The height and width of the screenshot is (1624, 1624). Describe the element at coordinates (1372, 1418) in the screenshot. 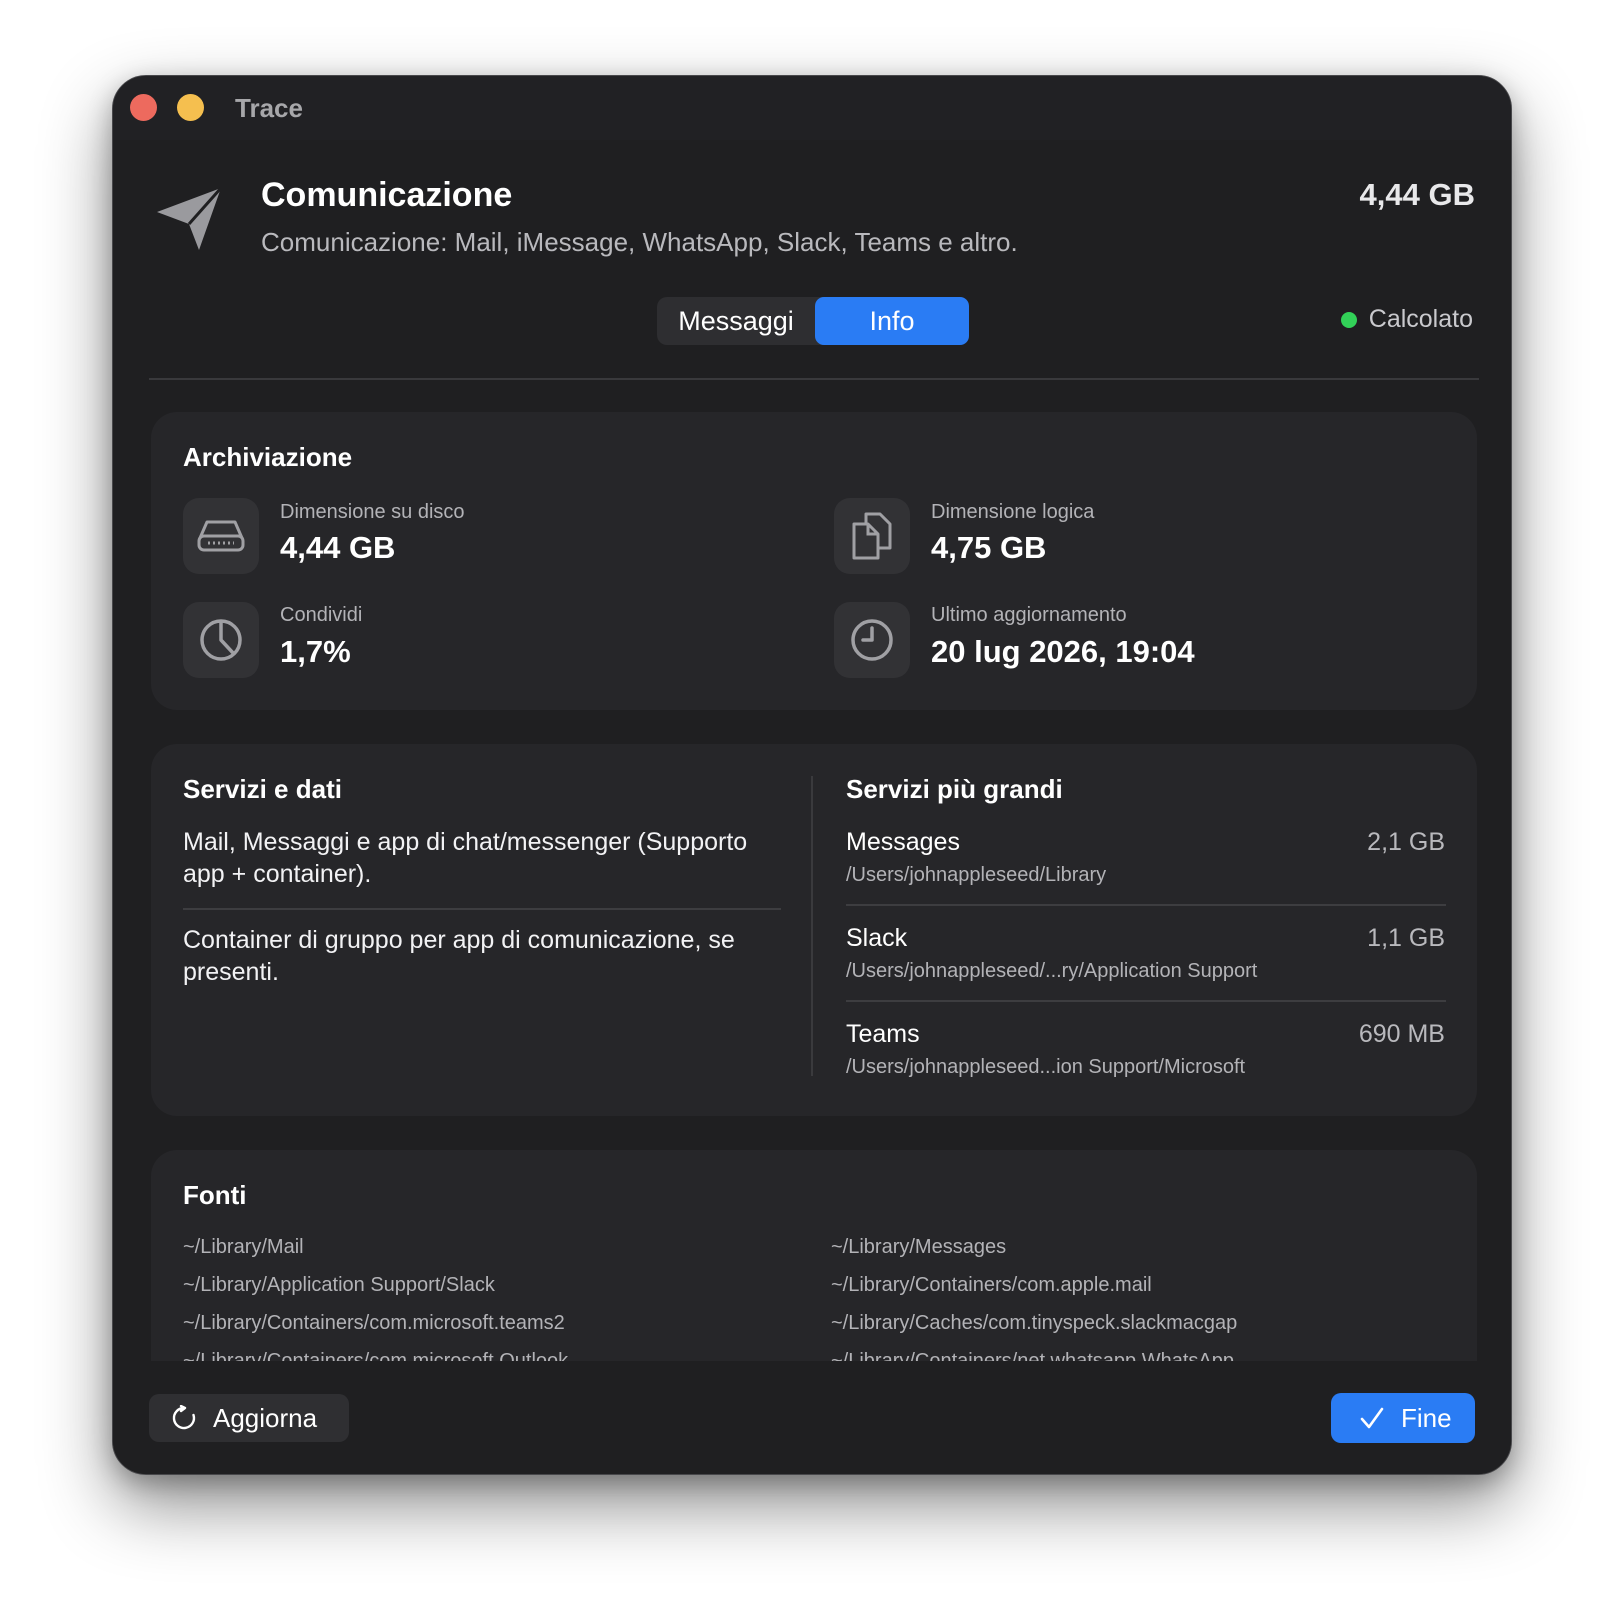

I see `checkmark-icon` at that location.